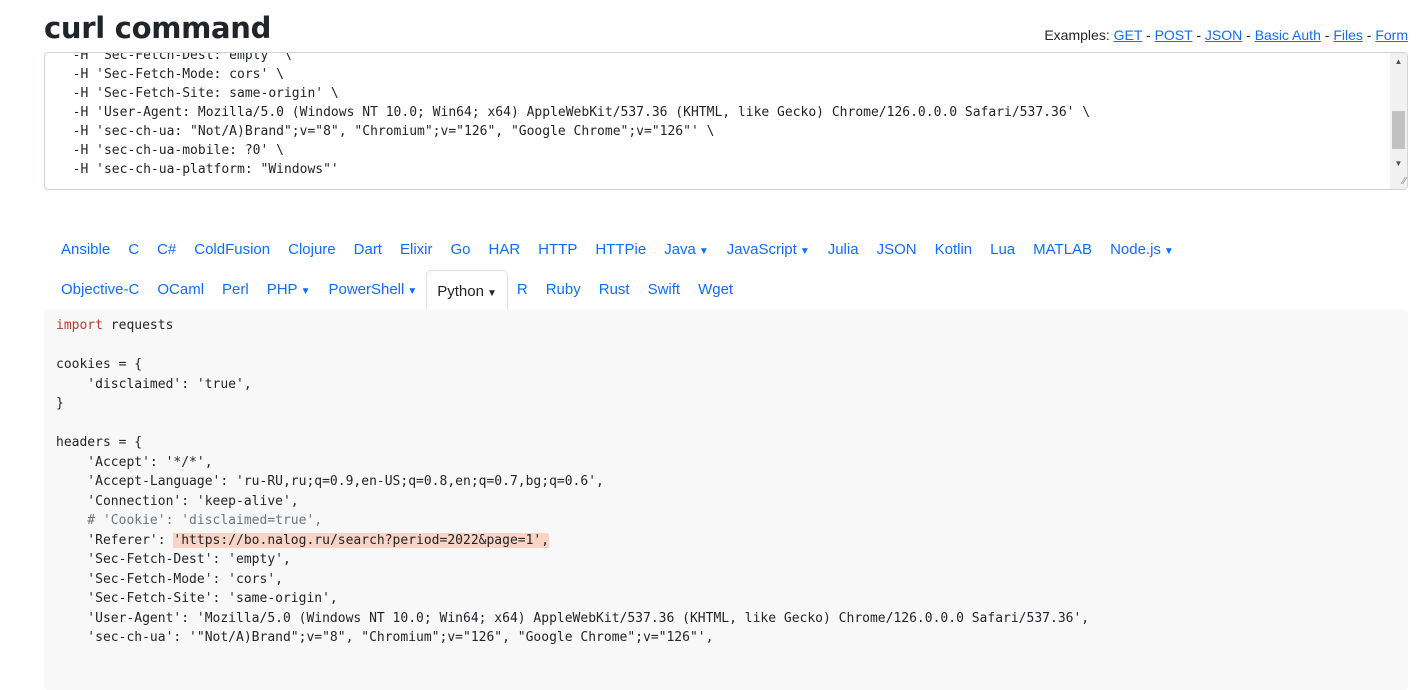 The height and width of the screenshot is (690, 1420). I want to click on tab-dart: Dart, so click(368, 250).